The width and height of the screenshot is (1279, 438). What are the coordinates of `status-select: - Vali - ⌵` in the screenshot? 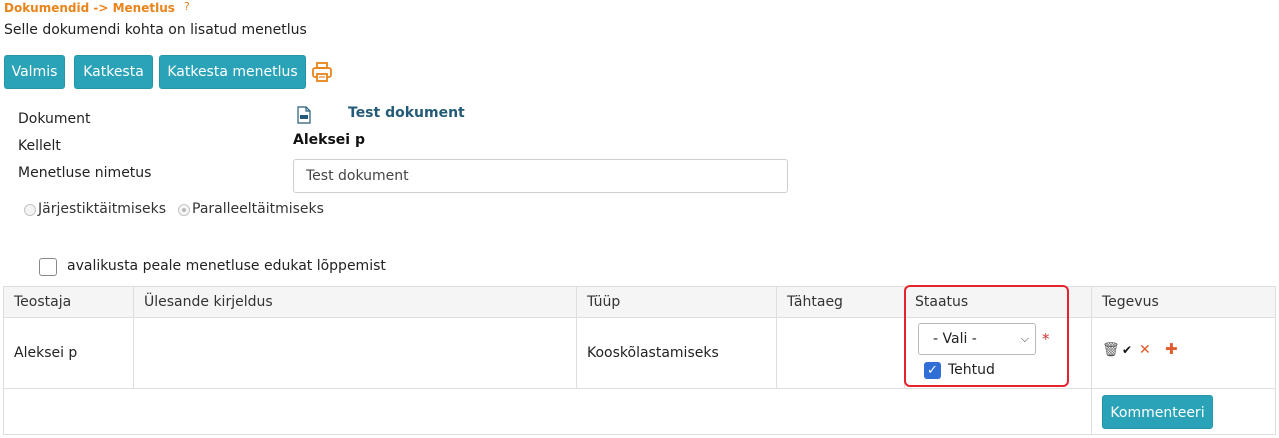 It's located at (977, 339).